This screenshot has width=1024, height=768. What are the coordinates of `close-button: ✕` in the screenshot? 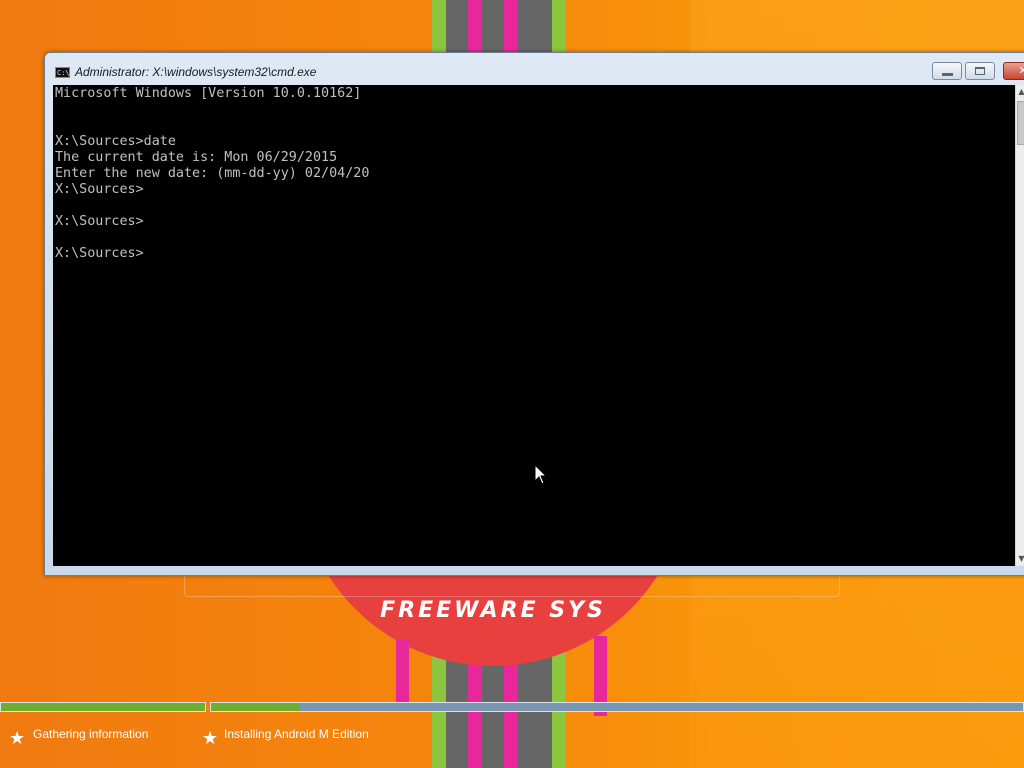 It's located at (1013, 71).